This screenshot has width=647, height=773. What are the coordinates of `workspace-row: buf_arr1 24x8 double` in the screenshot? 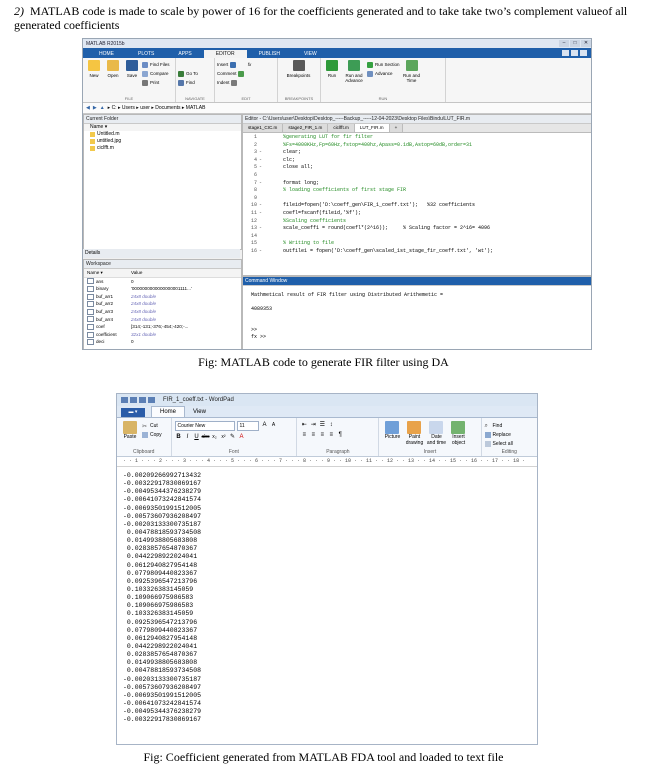 It's located at (162, 297).